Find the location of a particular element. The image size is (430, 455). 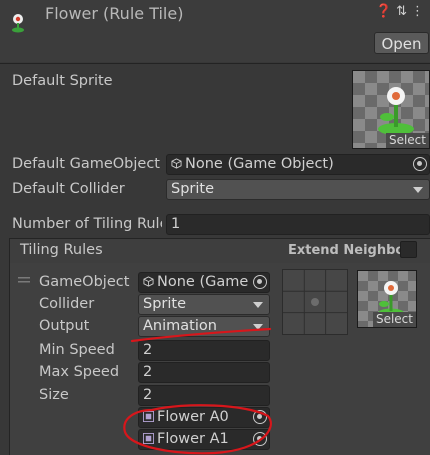

red-annotation-marks is located at coordinates (197, 391).